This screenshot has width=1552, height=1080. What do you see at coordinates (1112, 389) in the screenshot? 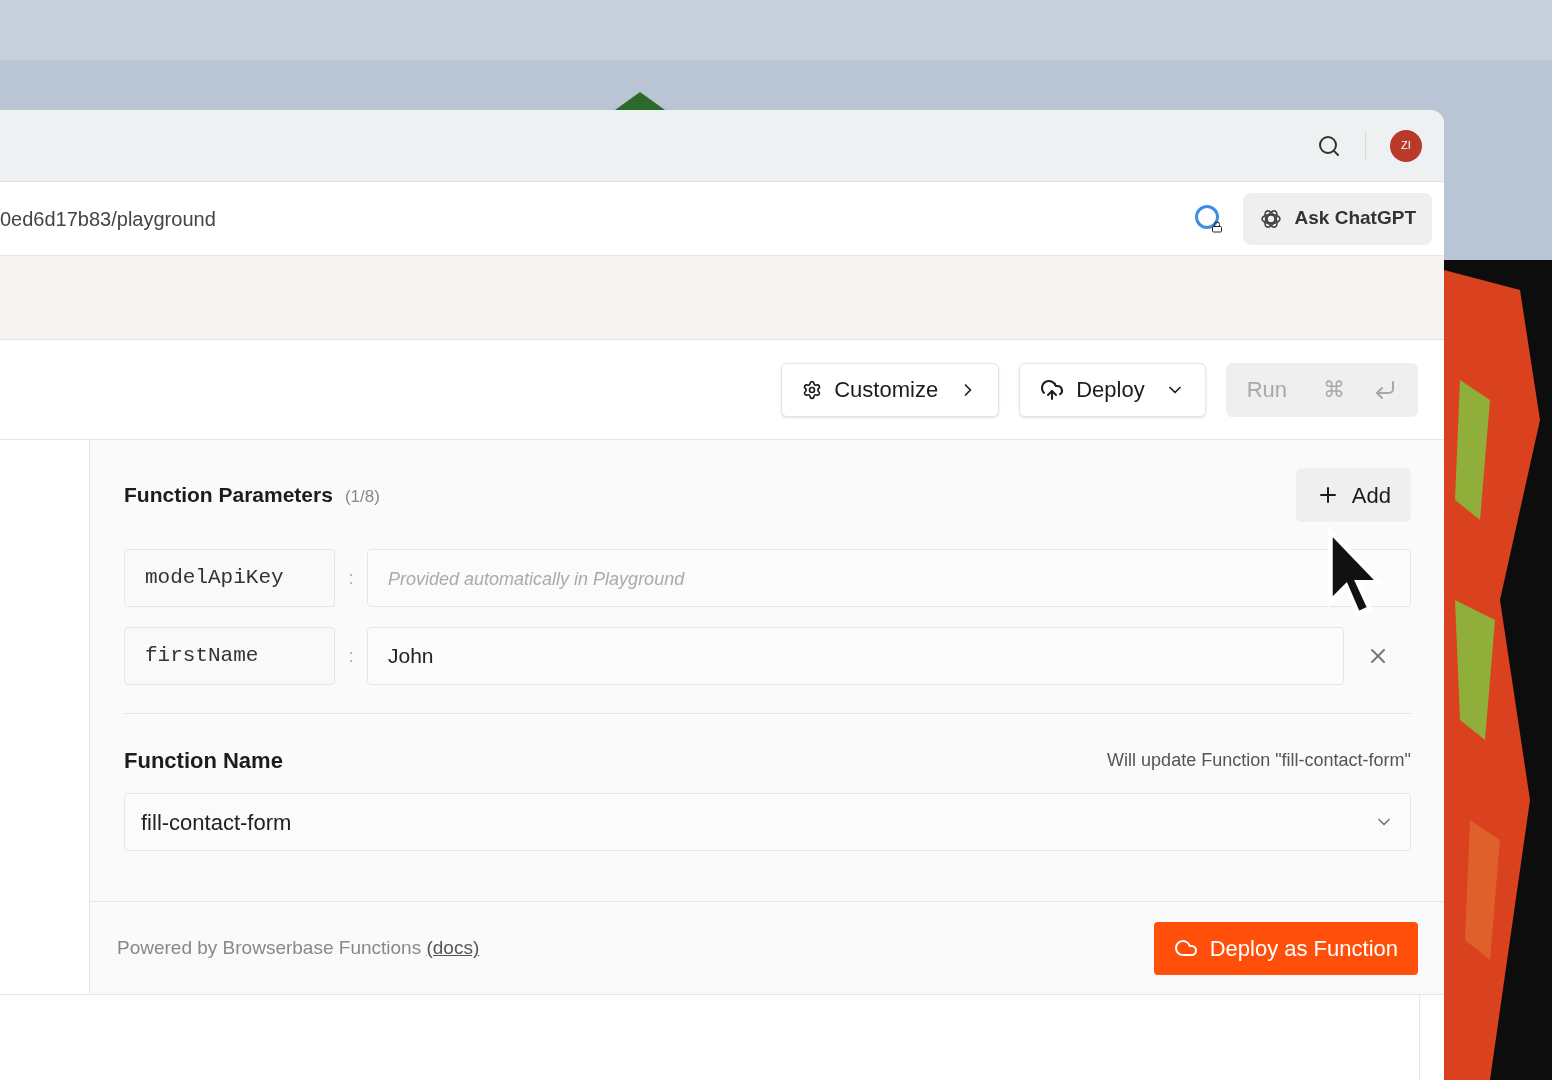
I see `deploy-button: Deploy` at bounding box center [1112, 389].